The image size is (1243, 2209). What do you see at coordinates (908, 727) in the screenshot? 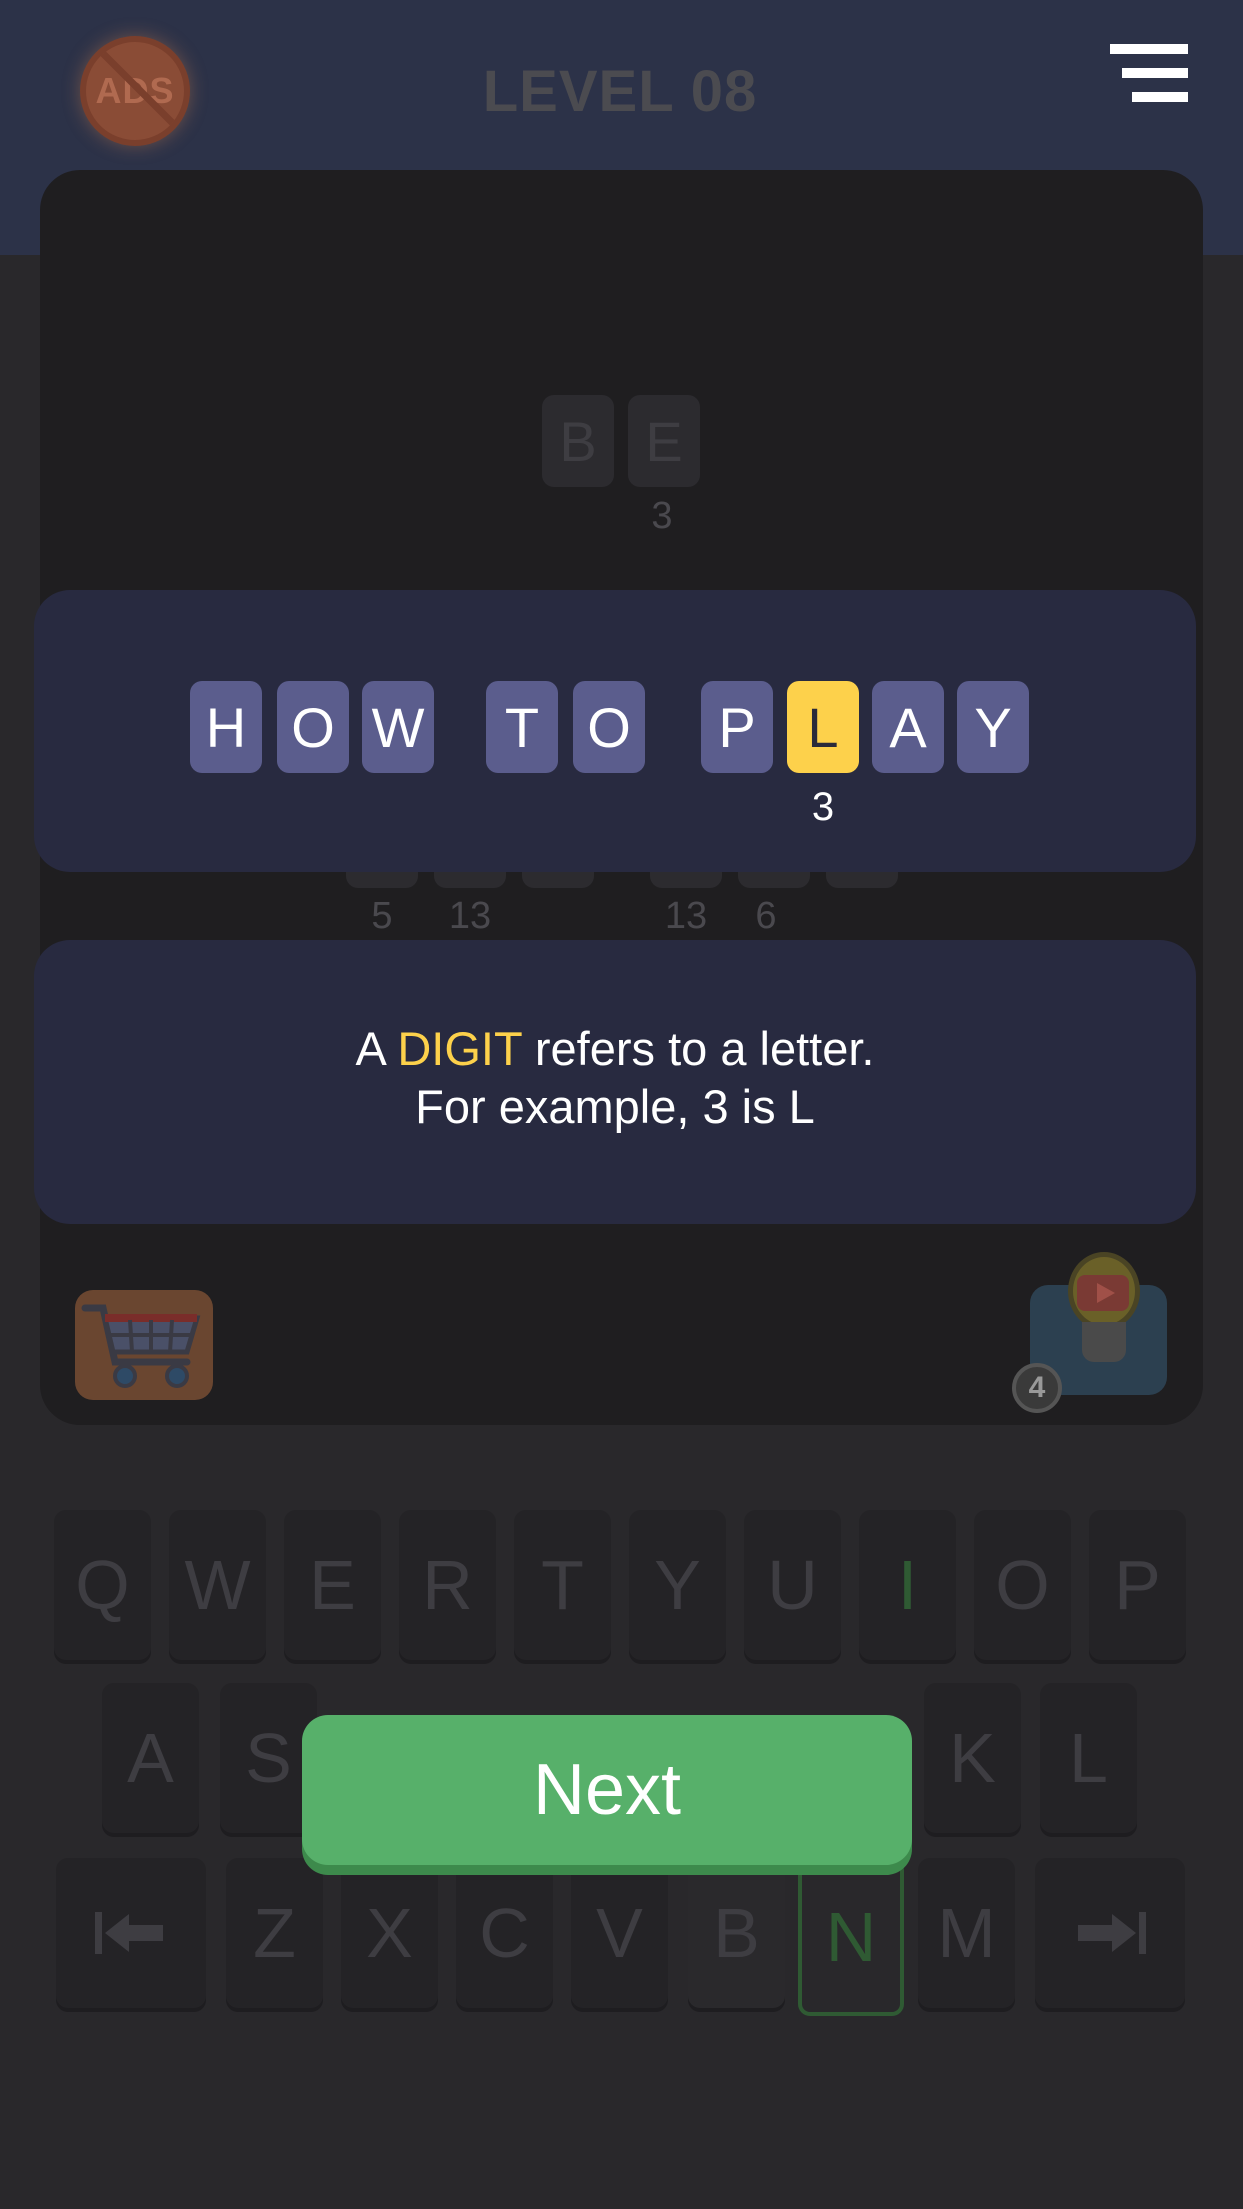
I see `tutorial-tile: A` at bounding box center [908, 727].